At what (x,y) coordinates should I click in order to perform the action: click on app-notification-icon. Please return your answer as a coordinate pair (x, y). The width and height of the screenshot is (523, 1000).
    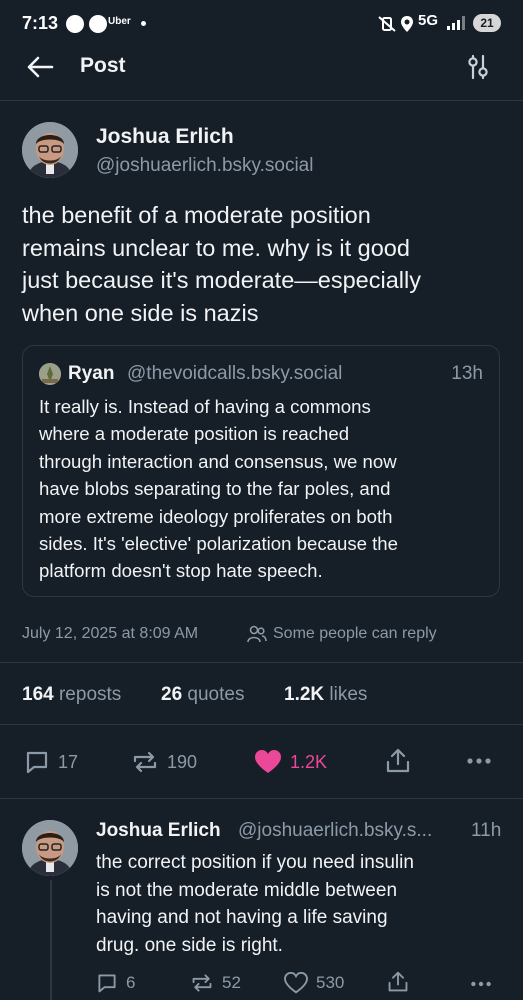
    Looking at the image, I should click on (75, 24).